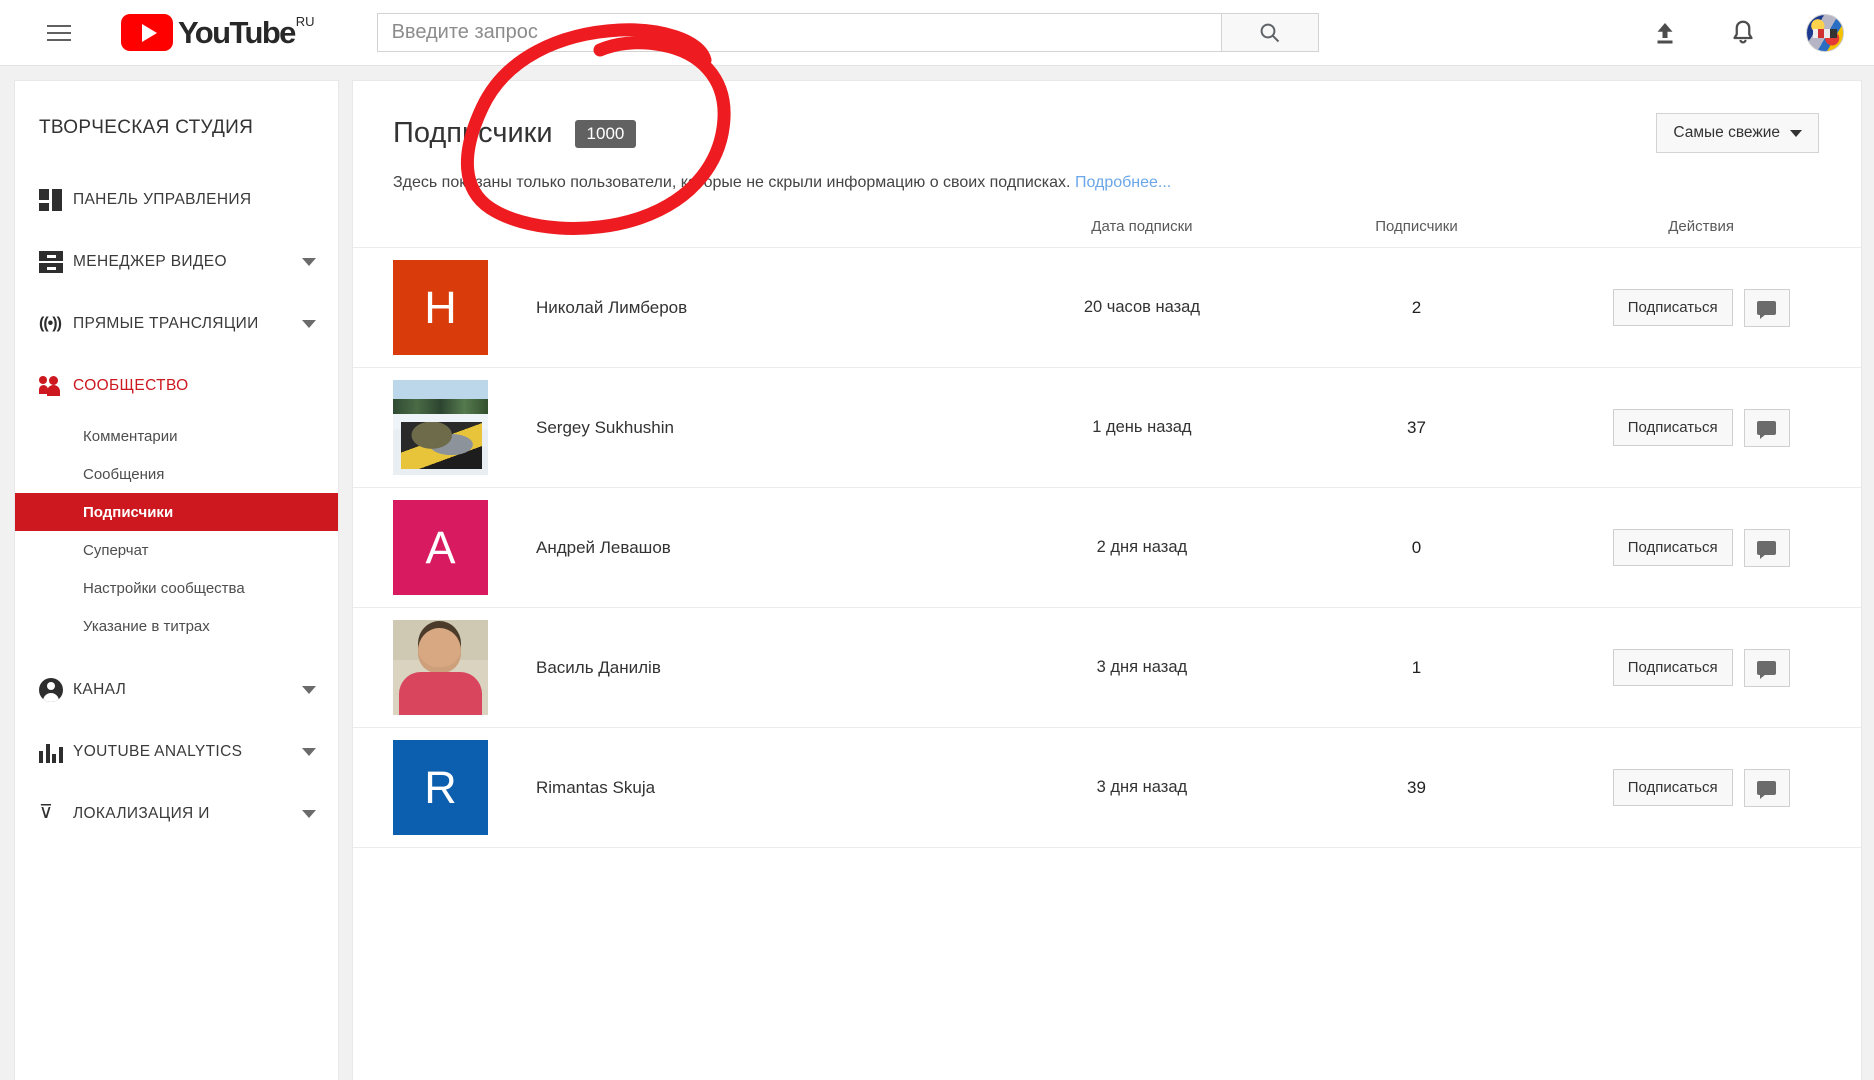  What do you see at coordinates (131, 385) in the screenshot?
I see `sidebar-item-label: СООБЩЕСТВО` at bounding box center [131, 385].